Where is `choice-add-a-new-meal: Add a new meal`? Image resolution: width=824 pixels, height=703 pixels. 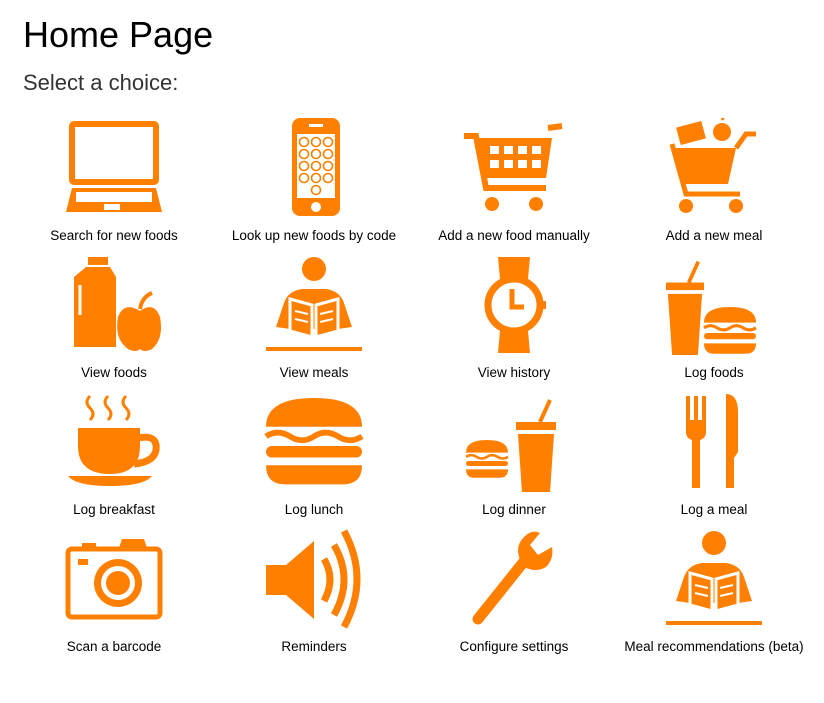
choice-add-a-new-meal: Add a new meal is located at coordinates (714, 186).